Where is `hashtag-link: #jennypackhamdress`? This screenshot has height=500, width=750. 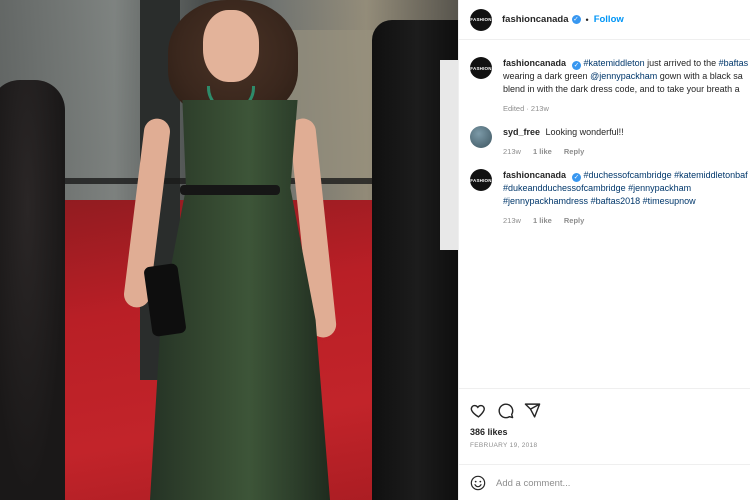 hashtag-link: #jennypackhamdress is located at coordinates (545, 201).